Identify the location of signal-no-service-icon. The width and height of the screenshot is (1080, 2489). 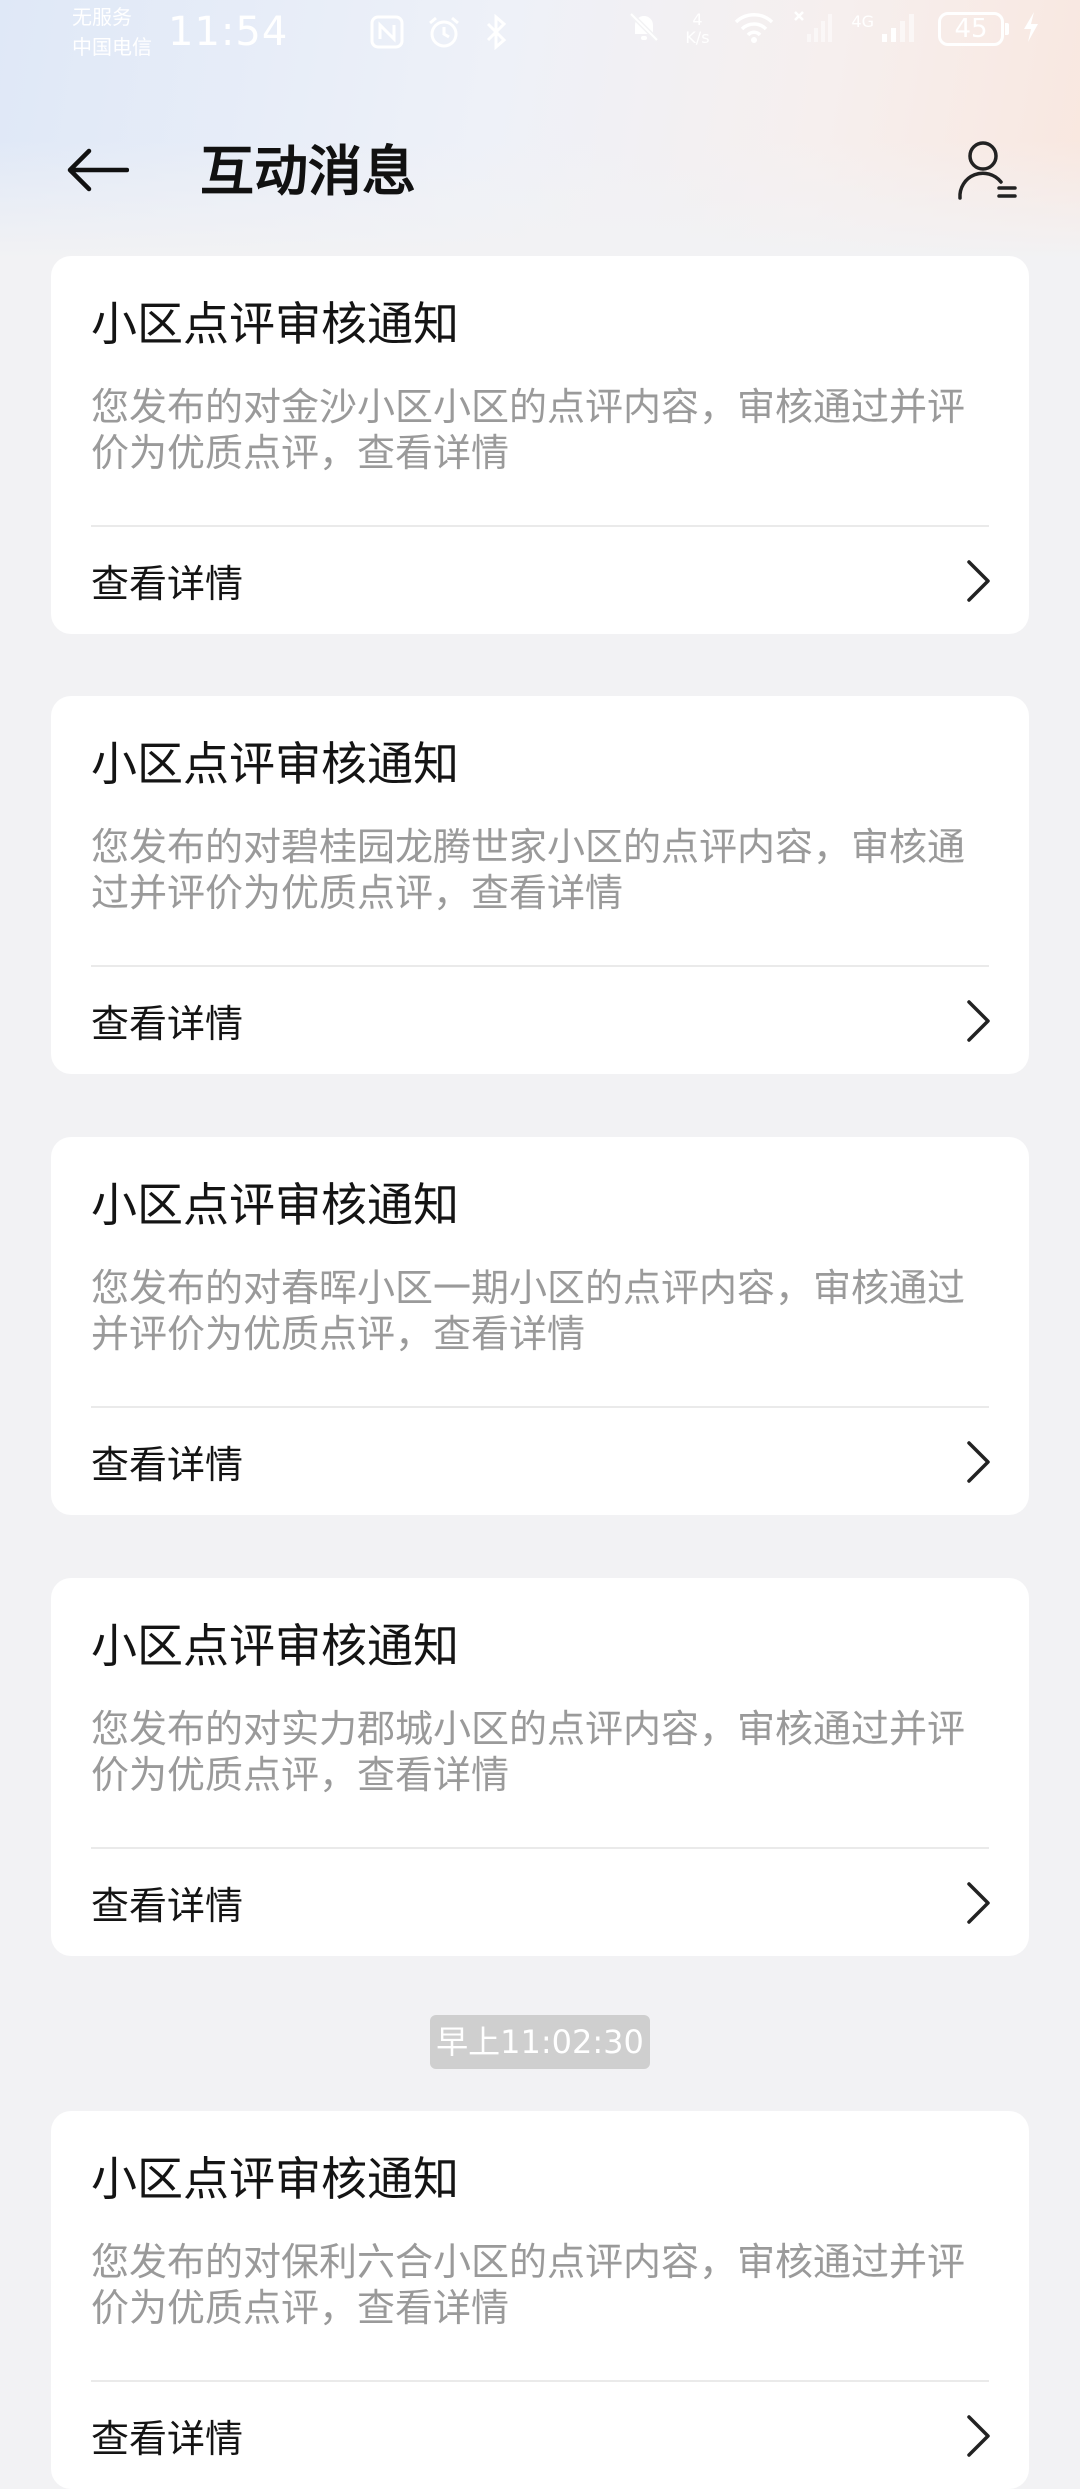
(813, 29).